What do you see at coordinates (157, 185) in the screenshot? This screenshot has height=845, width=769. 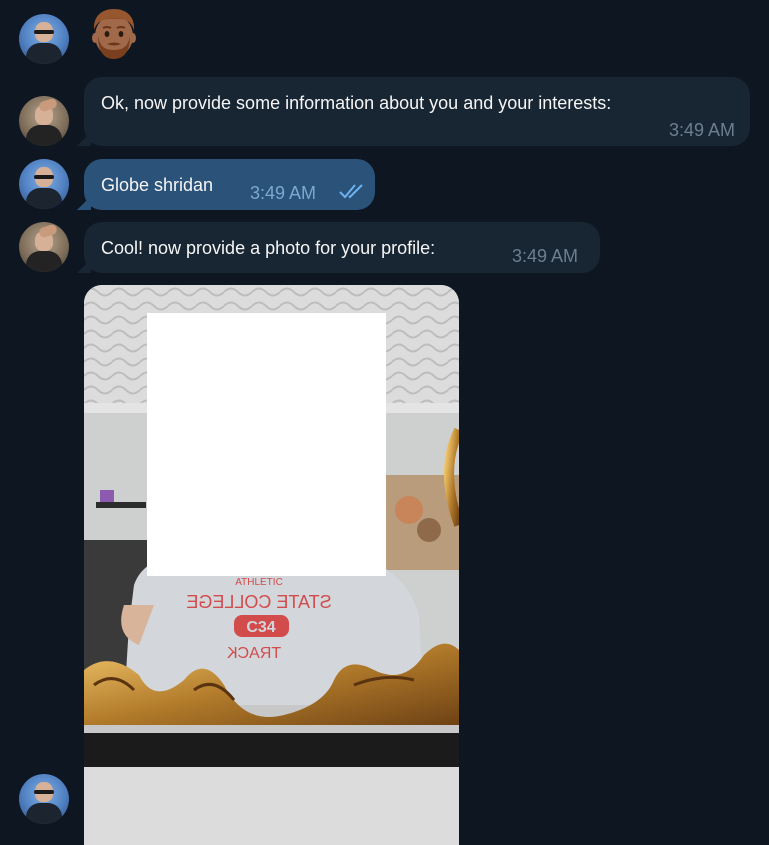 I see `message-text: Globe shridan` at bounding box center [157, 185].